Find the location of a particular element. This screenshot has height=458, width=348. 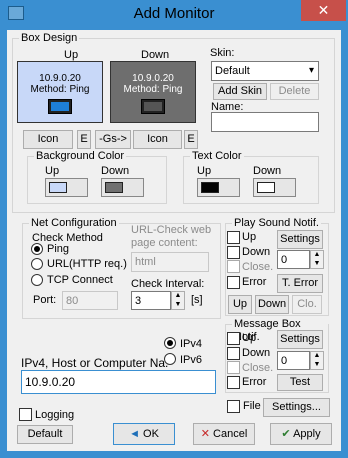

msg-down-label: Down is located at coordinates (256, 353).